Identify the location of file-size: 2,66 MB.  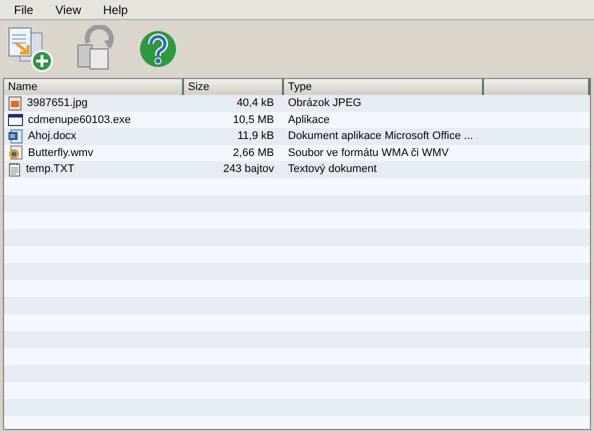
(253, 153).